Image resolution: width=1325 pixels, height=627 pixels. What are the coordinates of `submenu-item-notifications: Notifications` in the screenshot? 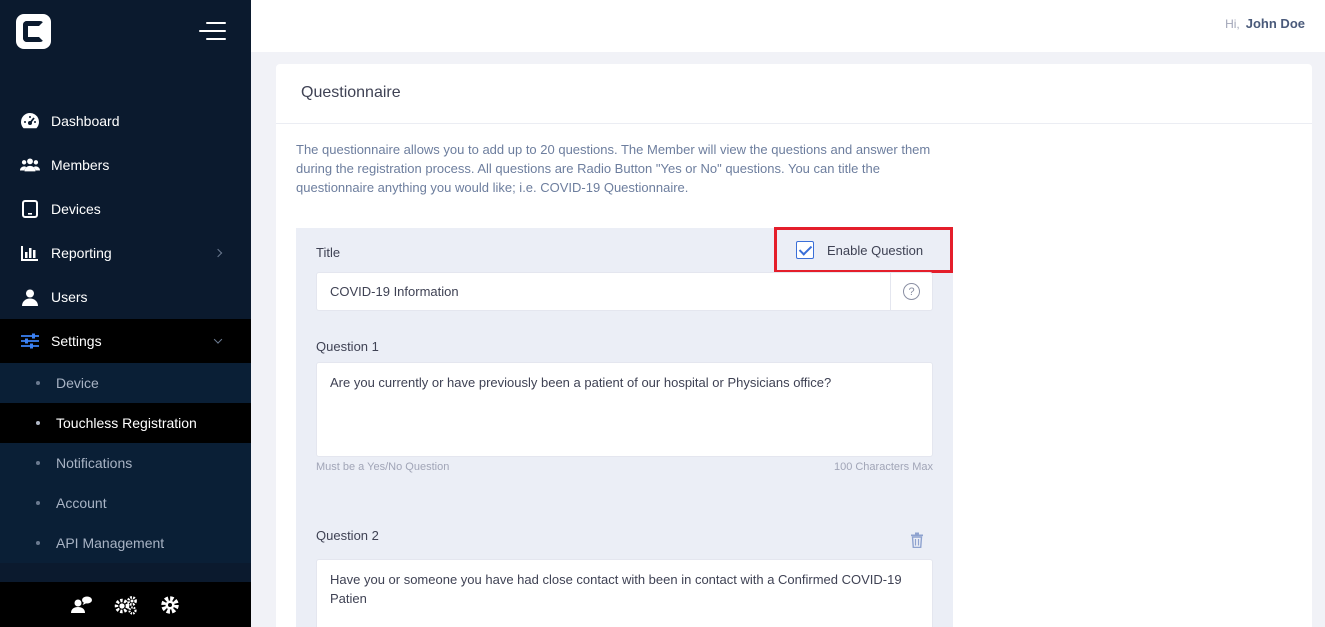 It's located at (125, 463).